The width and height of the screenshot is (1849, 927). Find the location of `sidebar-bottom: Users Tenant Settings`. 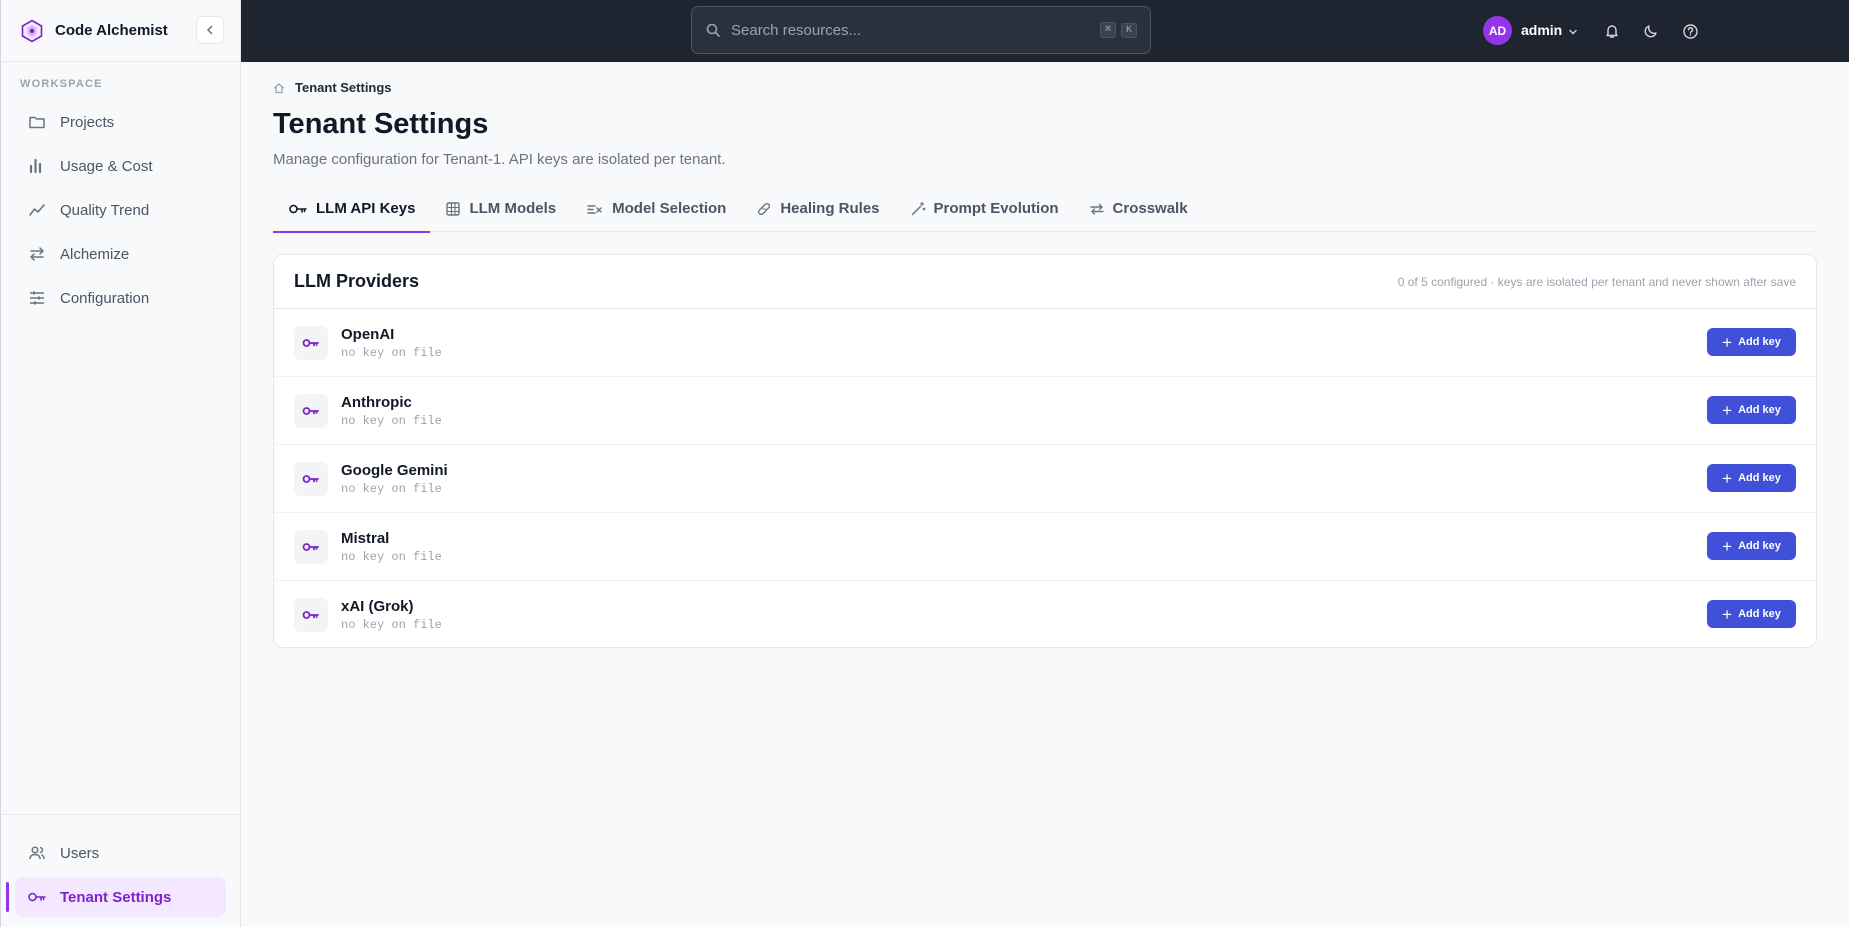

sidebar-bottom: Users Tenant Settings is located at coordinates (120, 870).